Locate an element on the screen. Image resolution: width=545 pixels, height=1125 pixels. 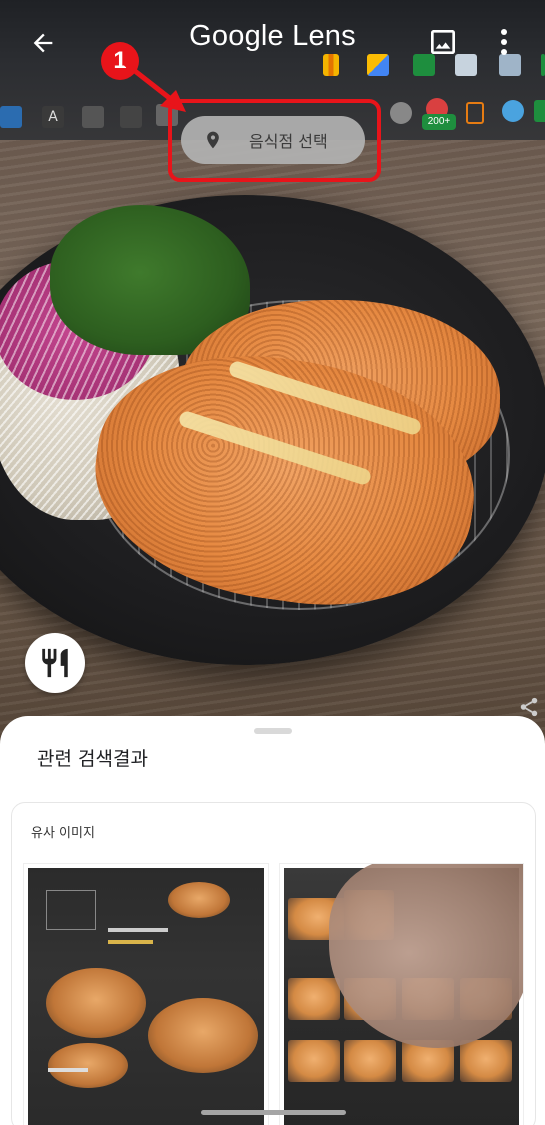
location-pin-icon is located at coordinates (213, 140).